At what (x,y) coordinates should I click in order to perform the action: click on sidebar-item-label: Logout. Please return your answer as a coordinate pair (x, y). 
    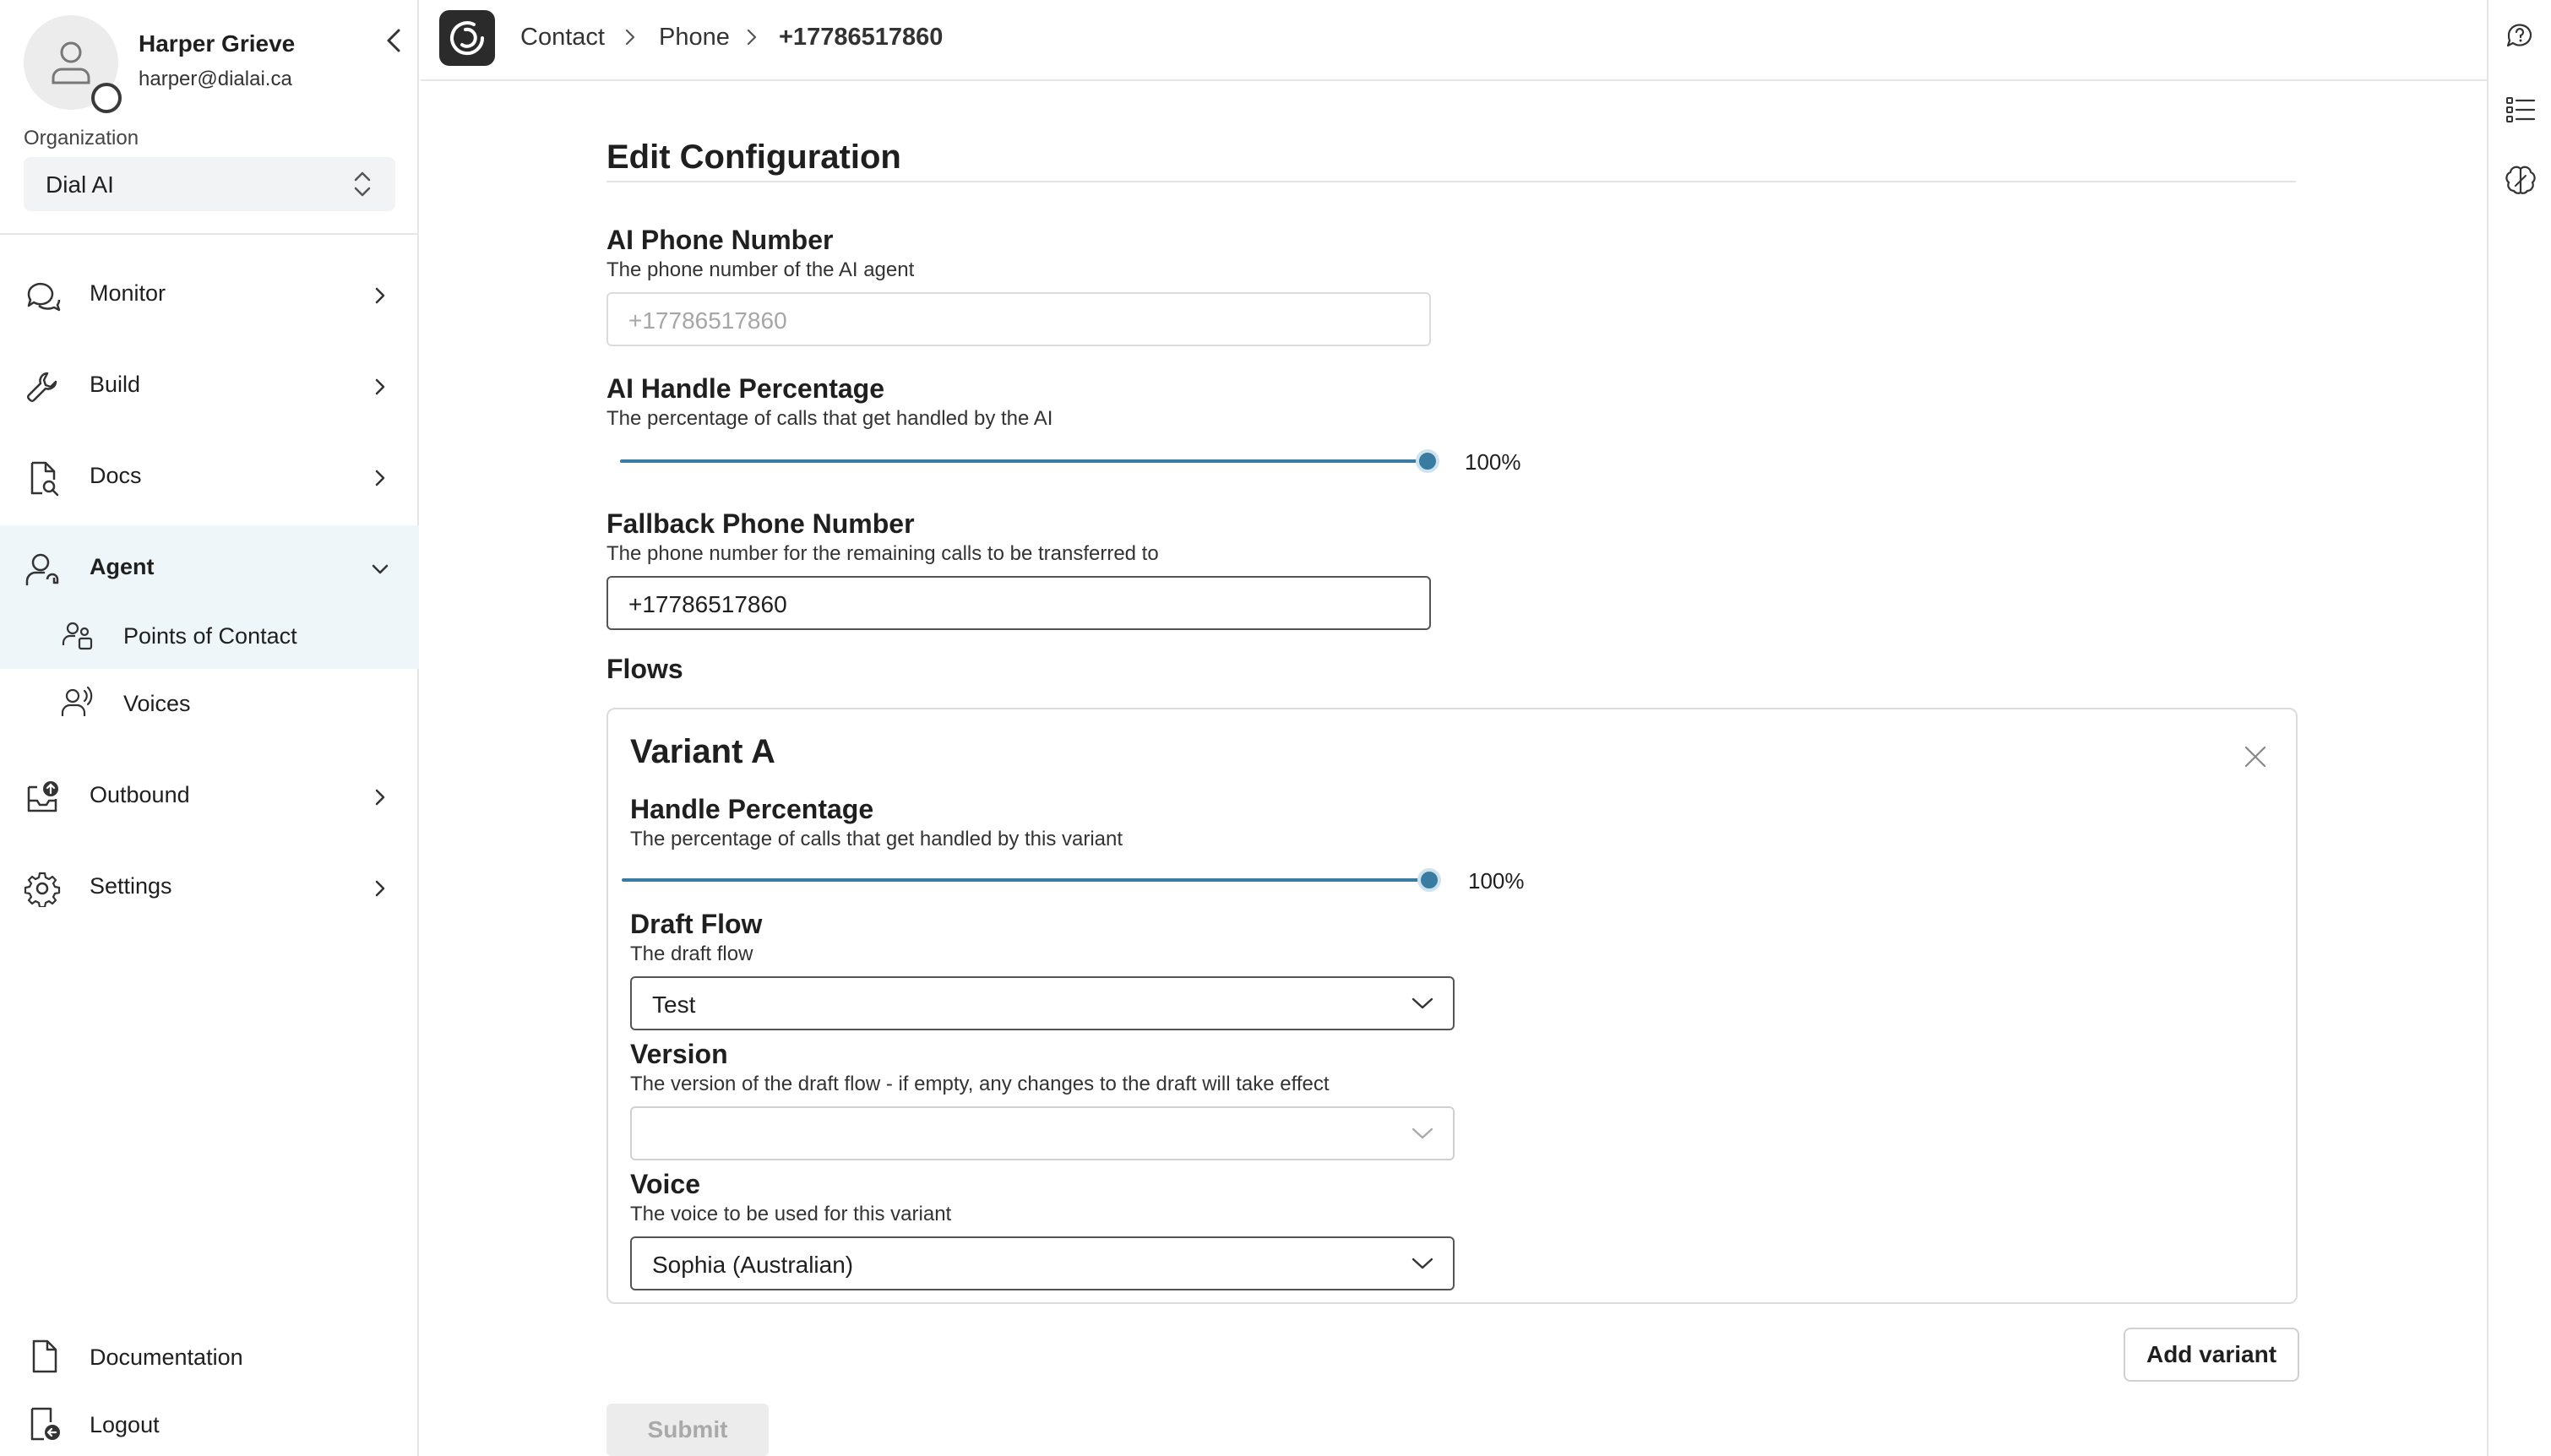
    Looking at the image, I should click on (125, 1424).